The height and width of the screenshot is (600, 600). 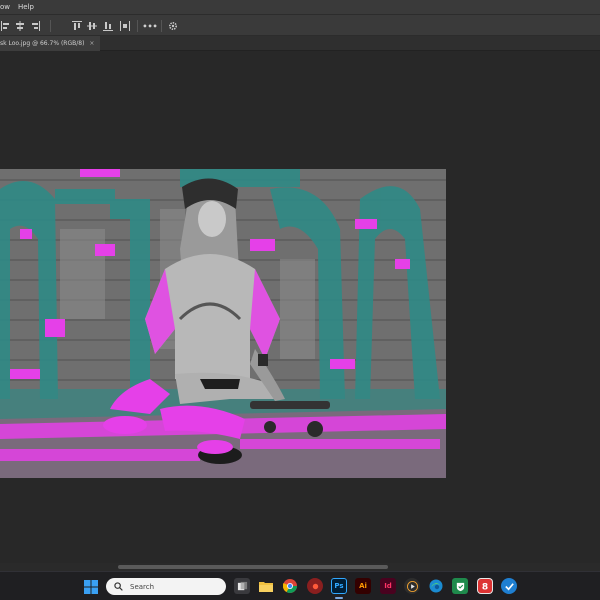 I want to click on document-tab: sk Loo.jpg @ 66.7% (RGB/8) ×, so click(x=50, y=43).